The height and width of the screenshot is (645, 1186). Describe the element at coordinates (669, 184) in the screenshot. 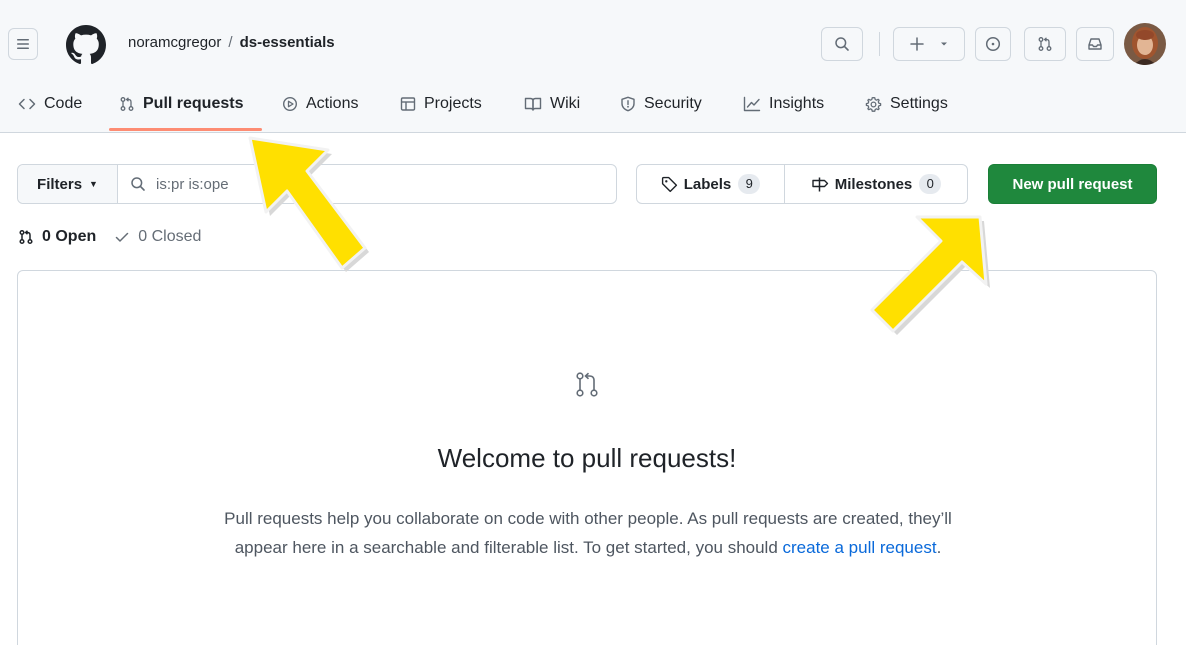

I see `tag-icon` at that location.